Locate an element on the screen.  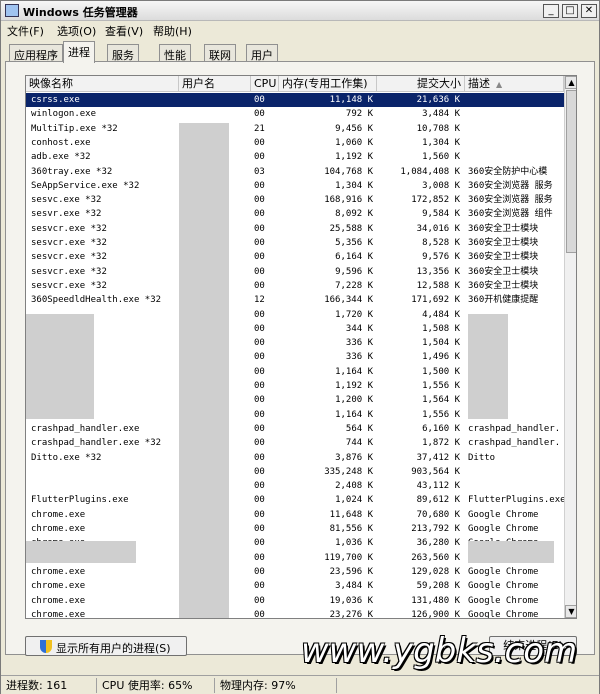
cell-memory: 5,356 K is located at coordinates (354, 243).